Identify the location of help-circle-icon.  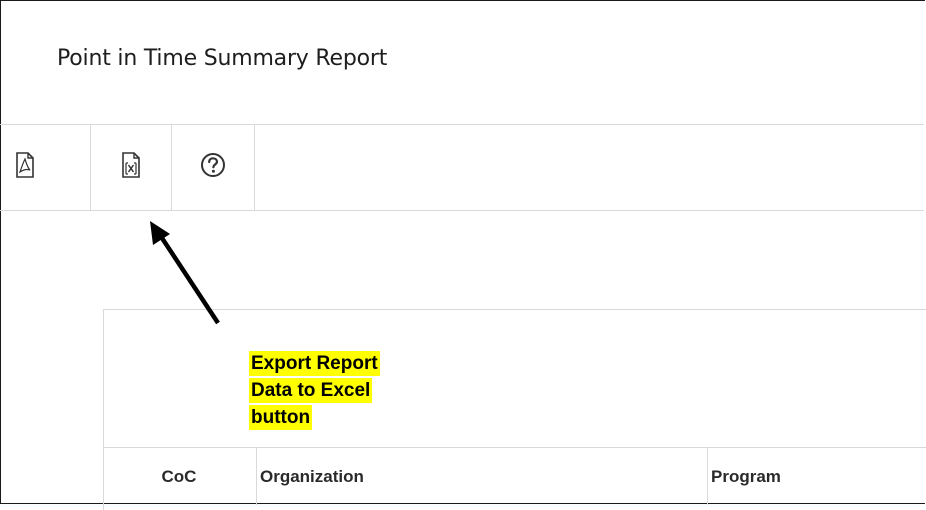
(213, 167).